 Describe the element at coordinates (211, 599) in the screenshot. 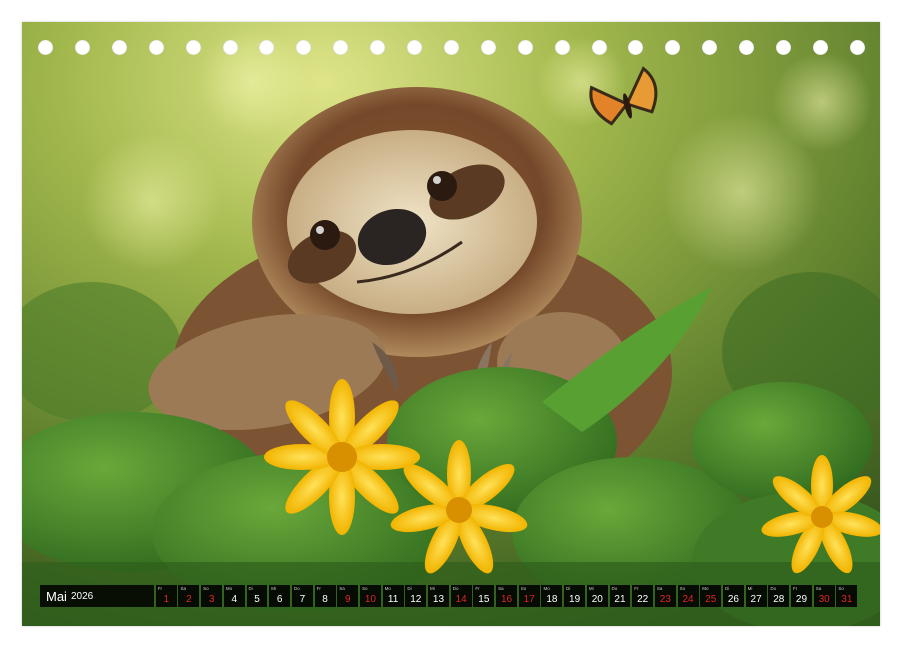

I see `day-number: 3` at that location.